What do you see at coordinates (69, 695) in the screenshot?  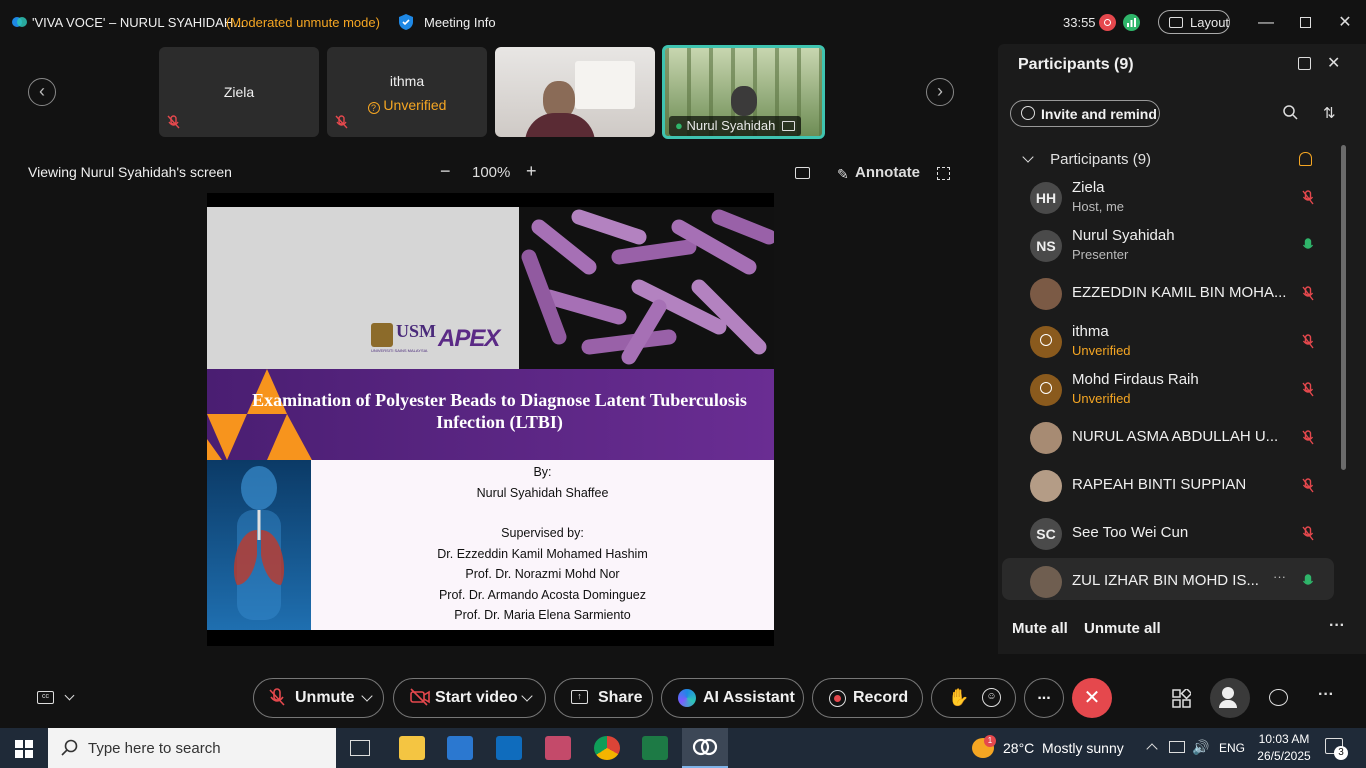 I see `cc-chevron-down-icon` at bounding box center [69, 695].